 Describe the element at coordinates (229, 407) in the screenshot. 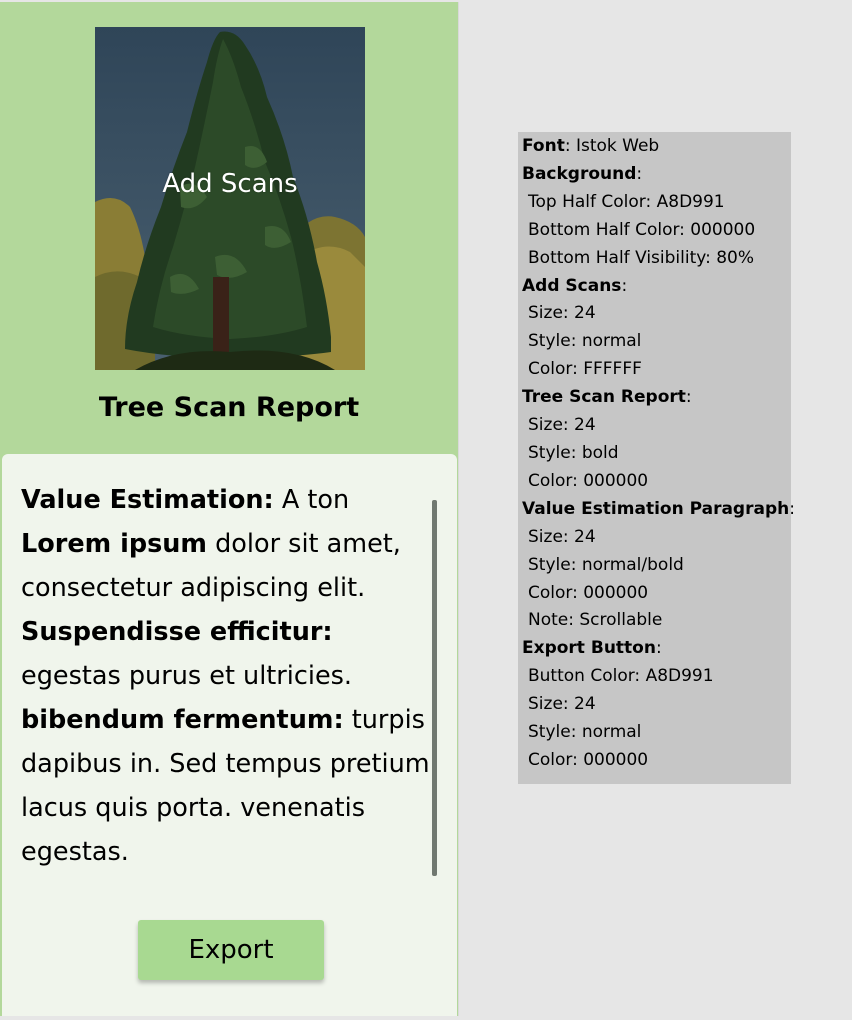

I see `page-title: Tree Scan Report` at that location.